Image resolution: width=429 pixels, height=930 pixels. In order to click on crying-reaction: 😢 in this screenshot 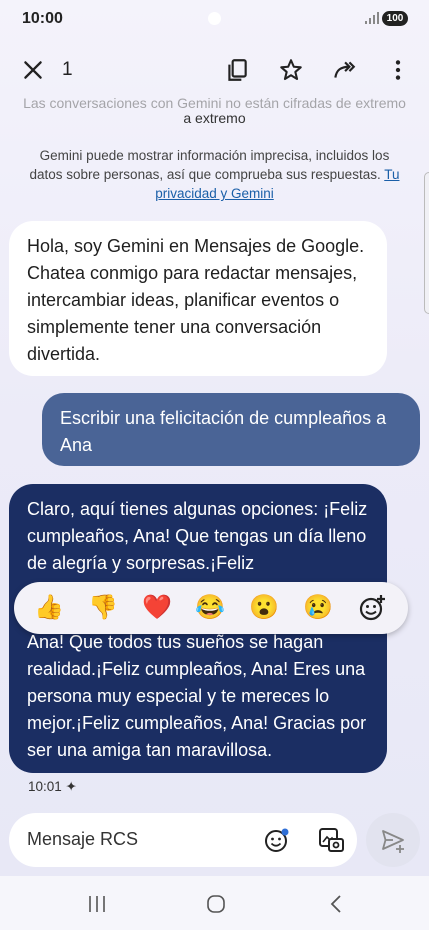, I will do `click(318, 608)`.